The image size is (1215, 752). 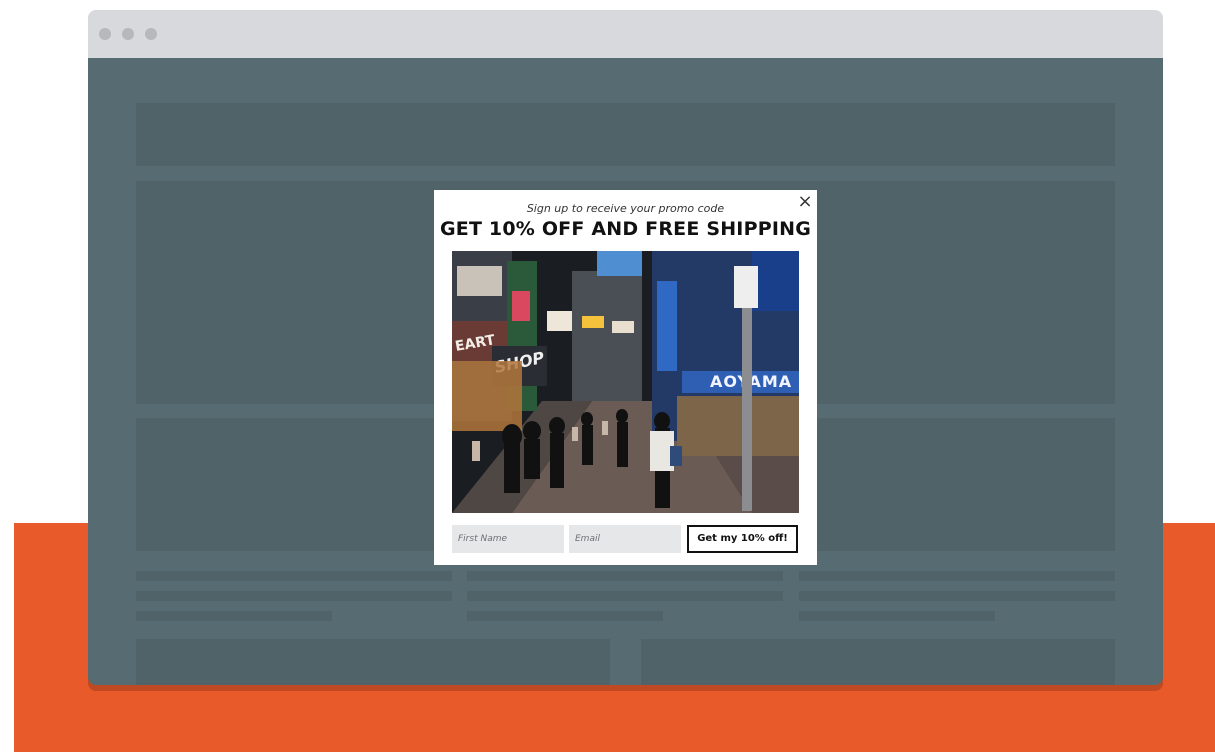 I want to click on placeholder-header-block, so click(x=625, y=134).